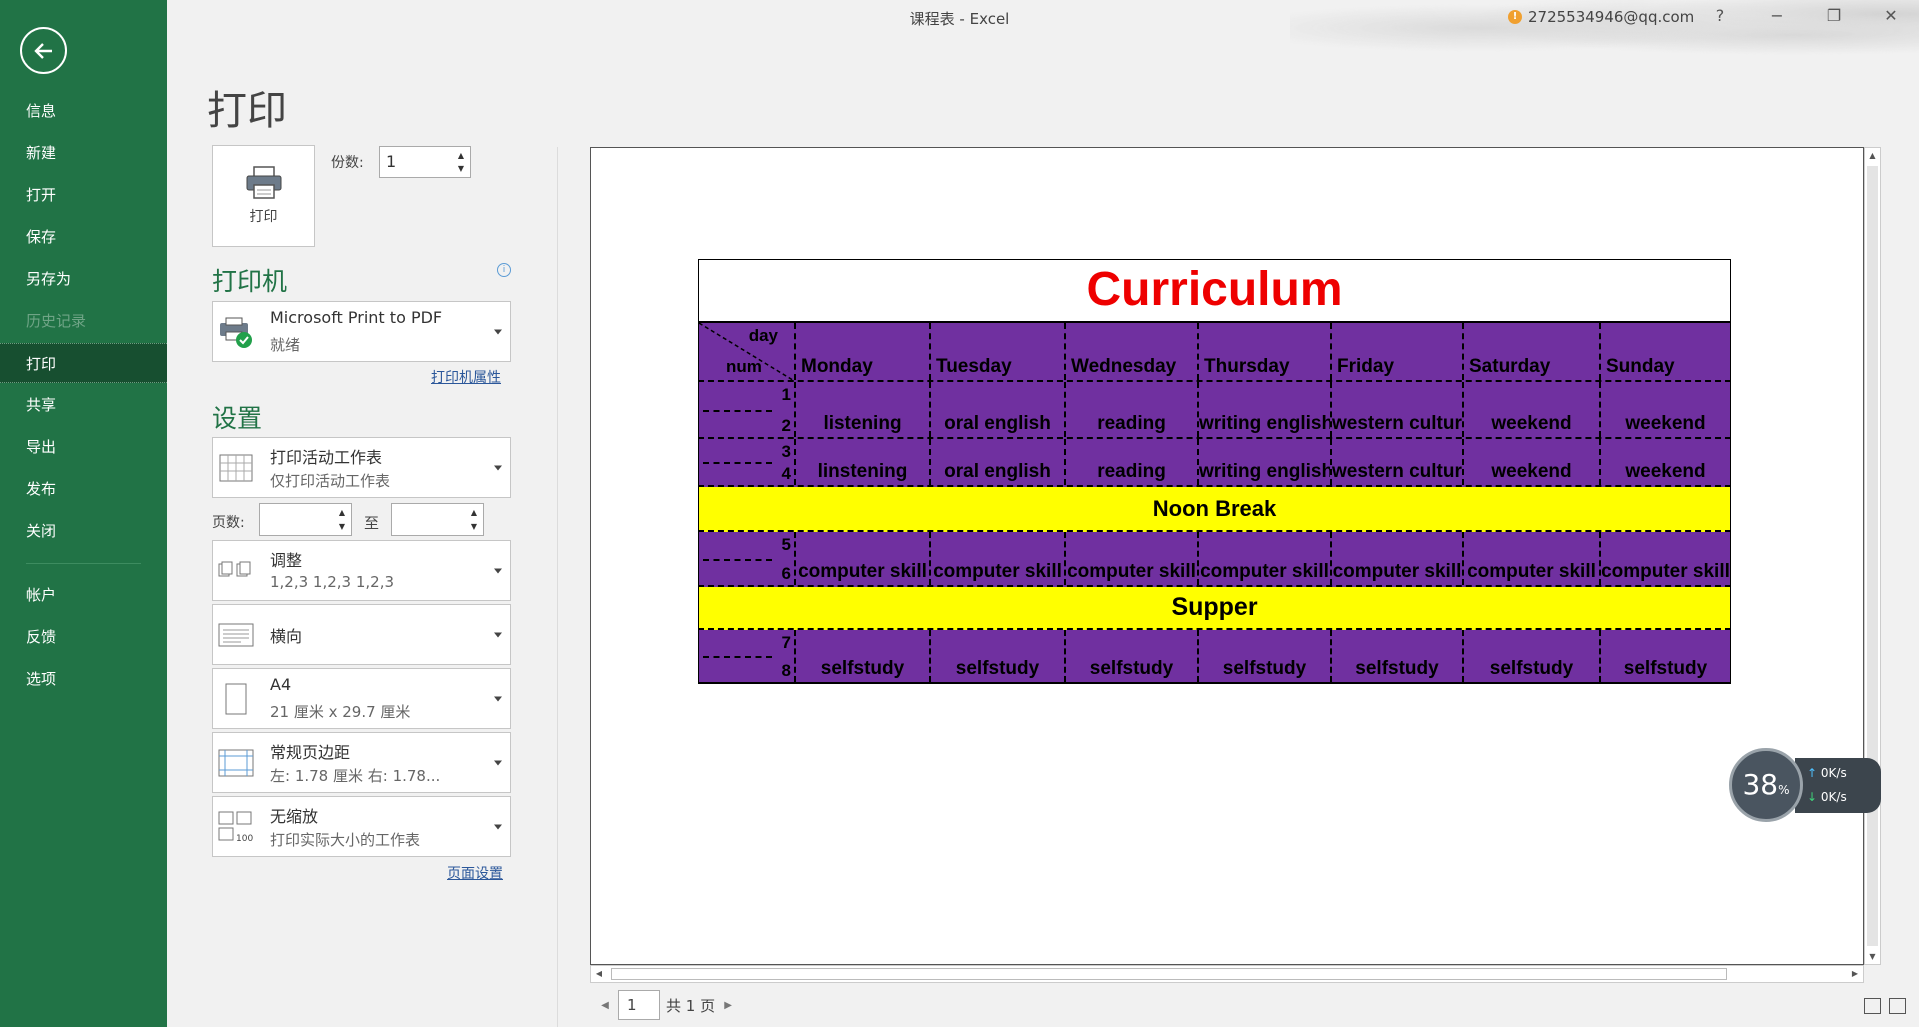  I want to click on scaling-sub: 打印实际大小的工作表, so click(345, 840).